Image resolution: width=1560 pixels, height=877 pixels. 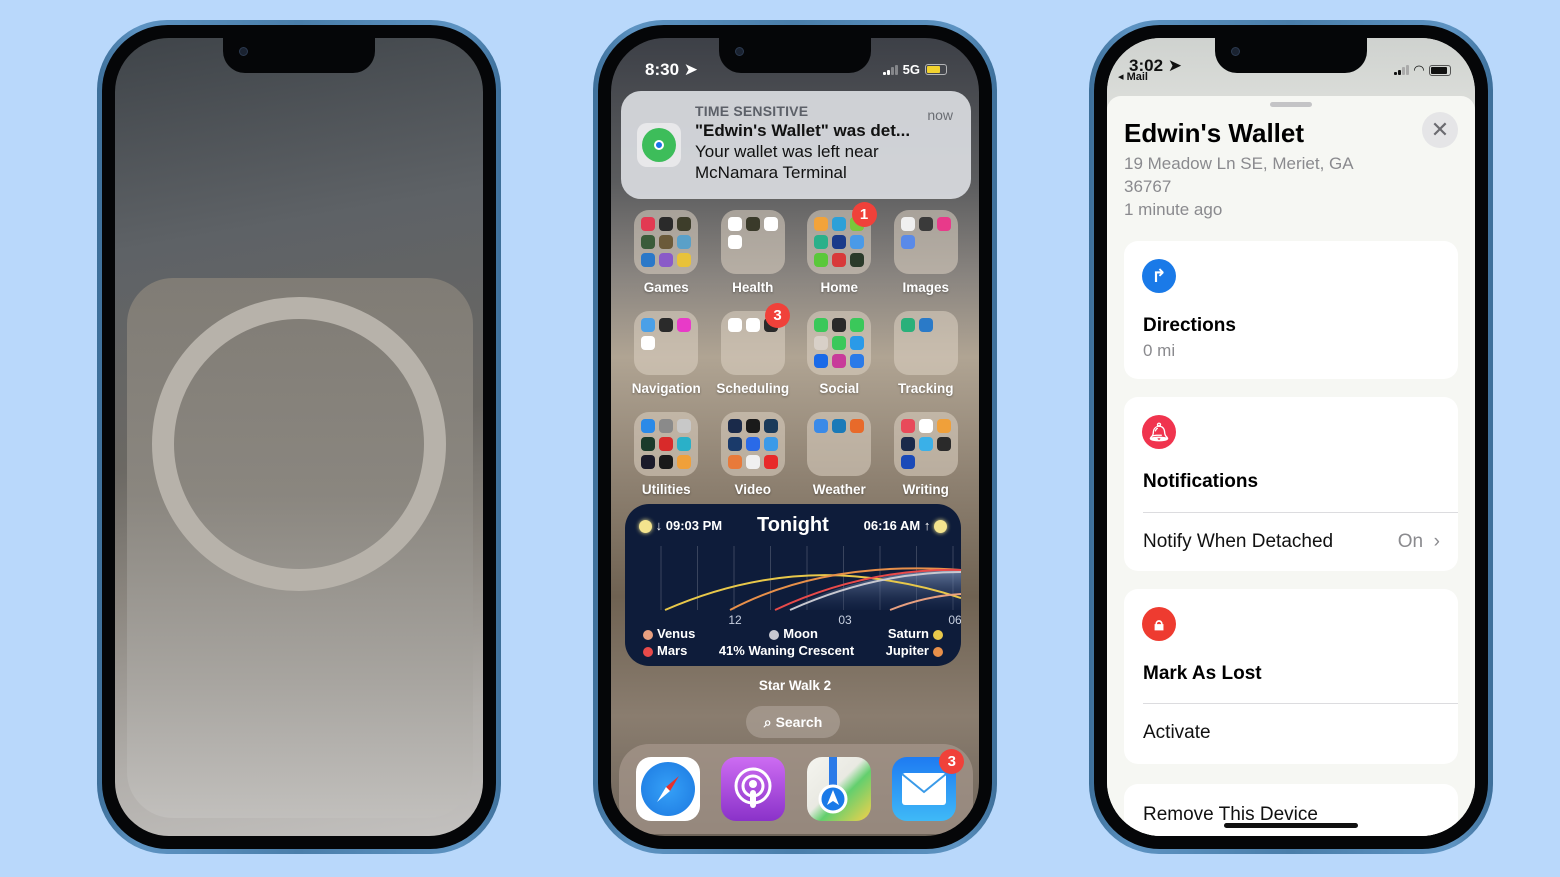 I want to click on legend-venus: Venus, so click(x=667, y=633).